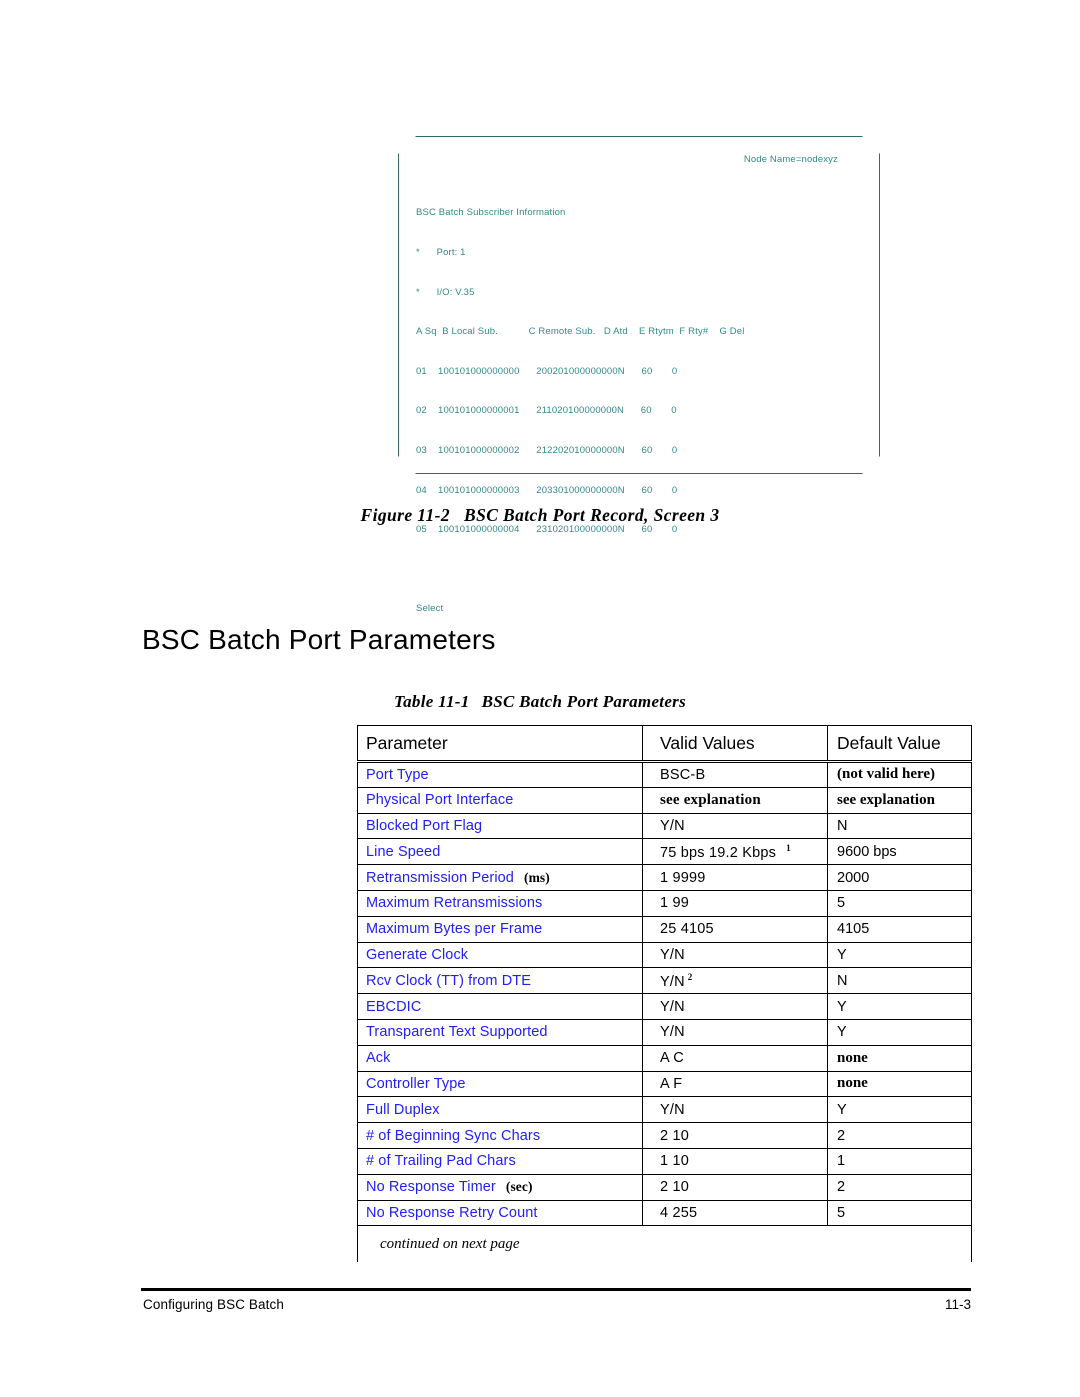 The height and width of the screenshot is (1397, 1080). I want to click on default-value-cell: N, so click(899, 981).